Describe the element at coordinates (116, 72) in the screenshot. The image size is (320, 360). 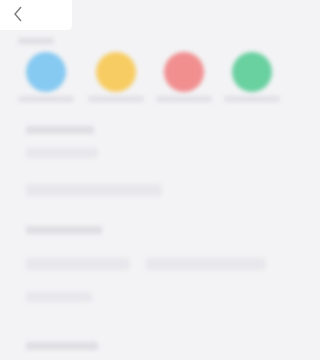
I see `yellow-circle-icon` at that location.